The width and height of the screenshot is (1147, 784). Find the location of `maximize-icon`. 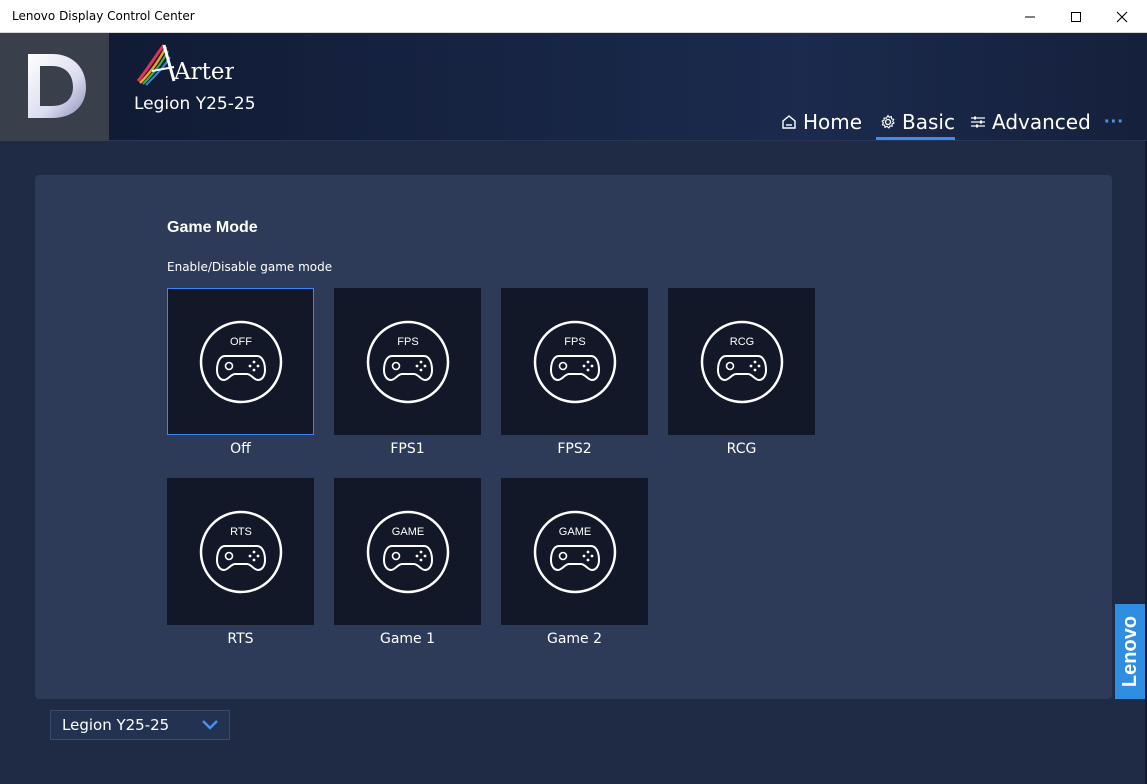

maximize-icon is located at coordinates (1076, 16).